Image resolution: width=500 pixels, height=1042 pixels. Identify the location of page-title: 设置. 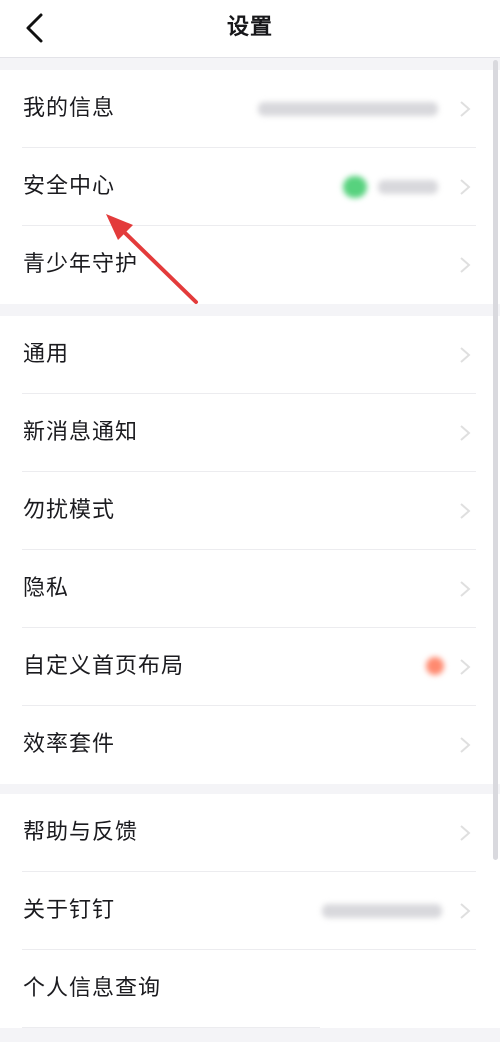
(249, 27).